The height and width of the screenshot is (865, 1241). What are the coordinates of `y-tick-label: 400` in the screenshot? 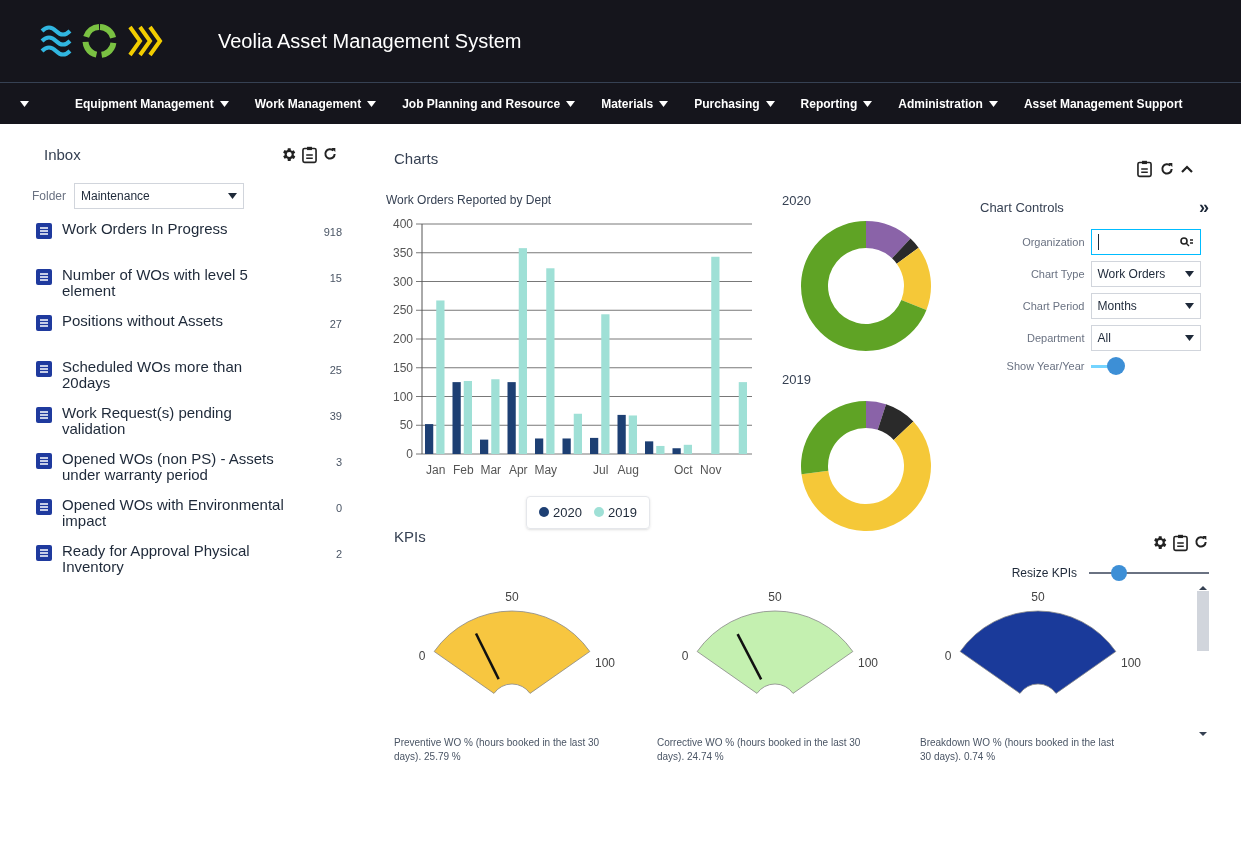 It's located at (403, 223).